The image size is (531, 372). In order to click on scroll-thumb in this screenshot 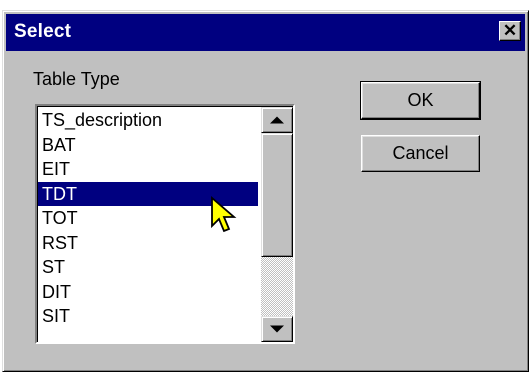, I will do `click(277, 195)`.